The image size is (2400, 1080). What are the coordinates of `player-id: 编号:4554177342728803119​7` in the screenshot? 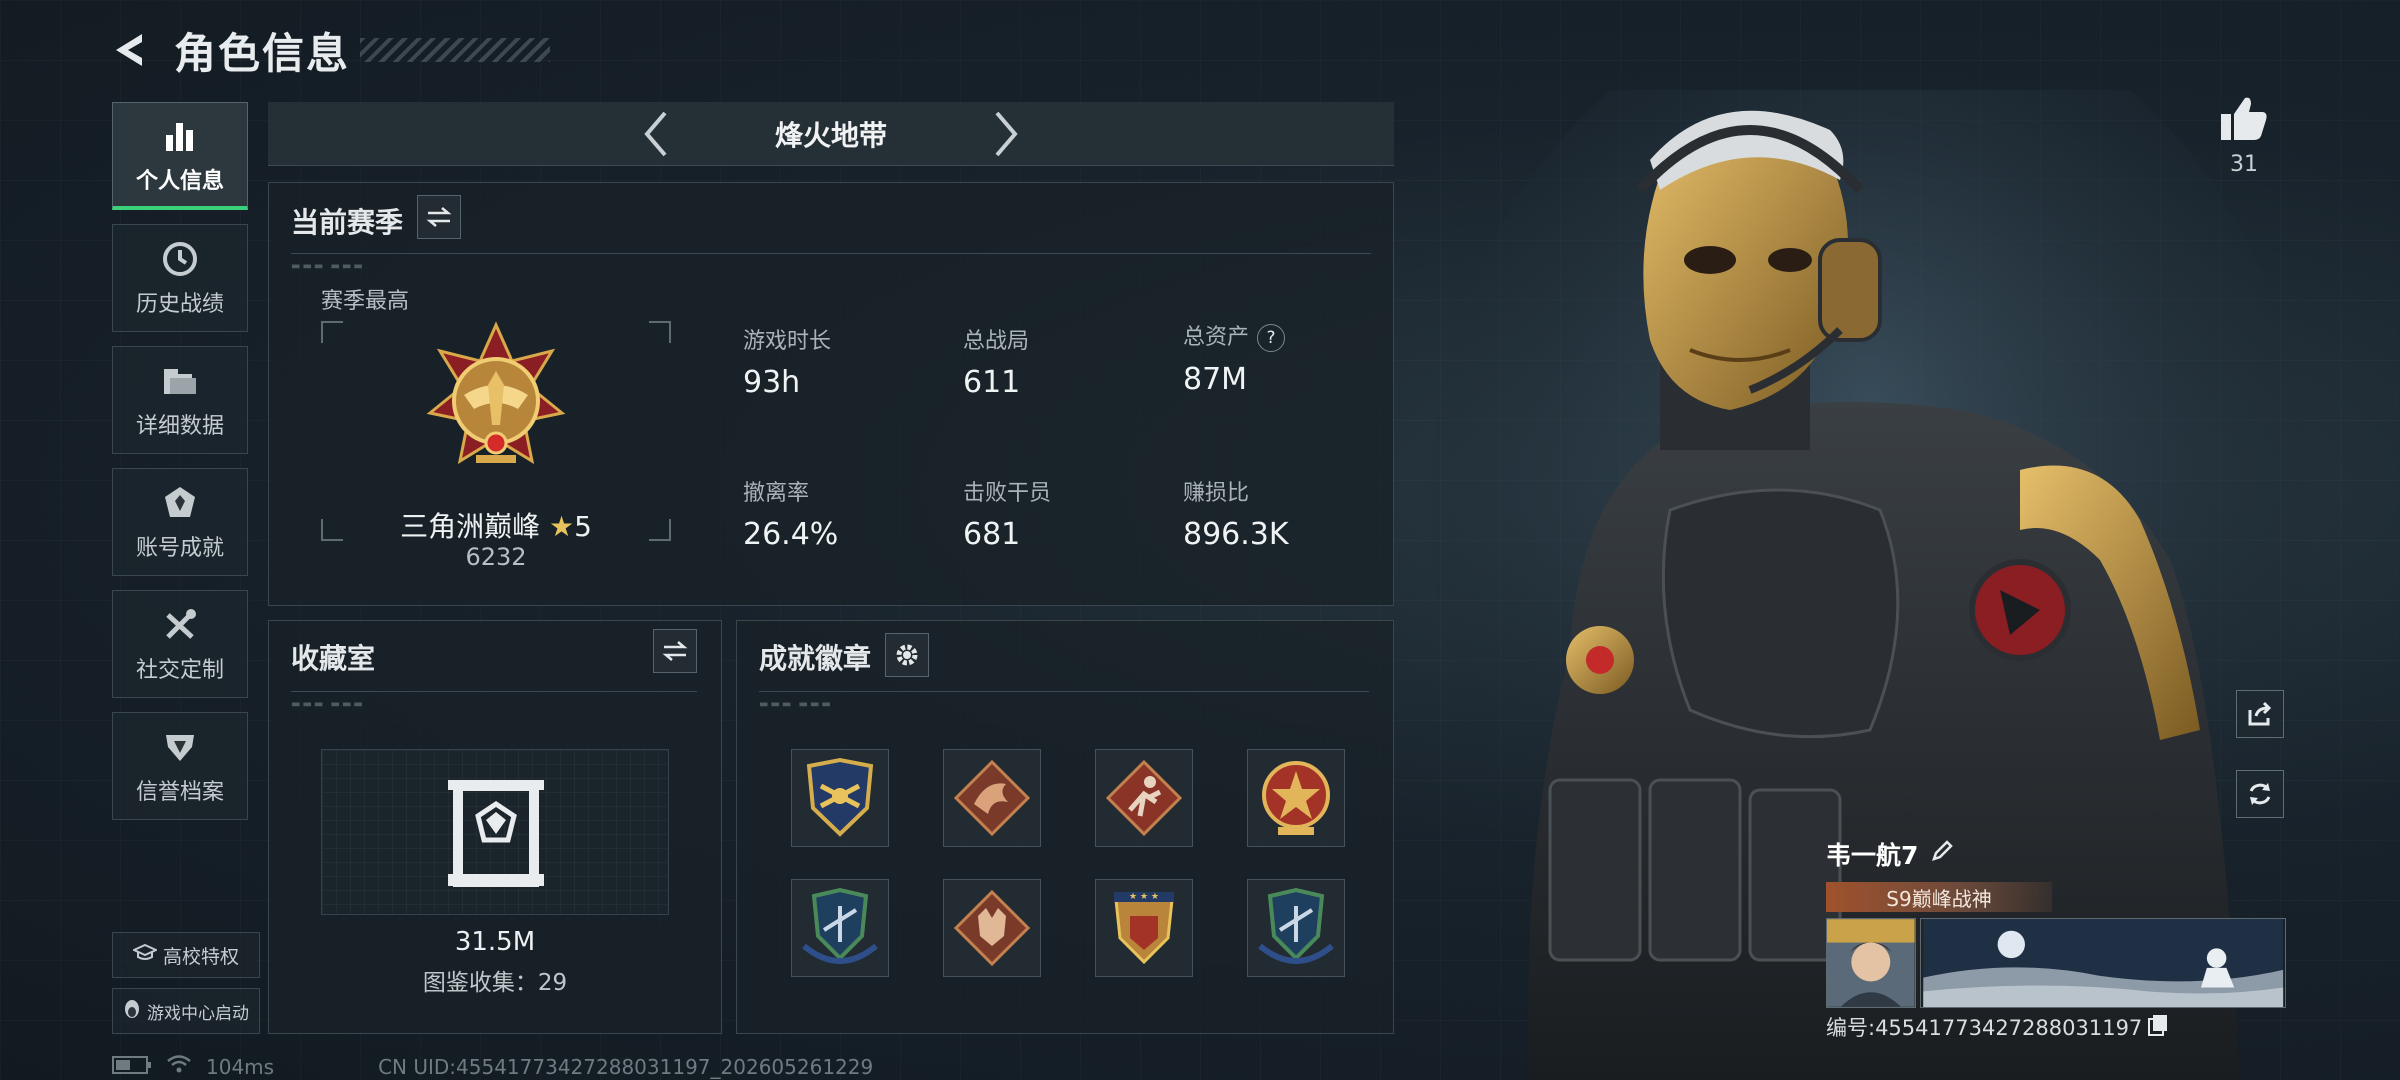 It's located at (1984, 1028).